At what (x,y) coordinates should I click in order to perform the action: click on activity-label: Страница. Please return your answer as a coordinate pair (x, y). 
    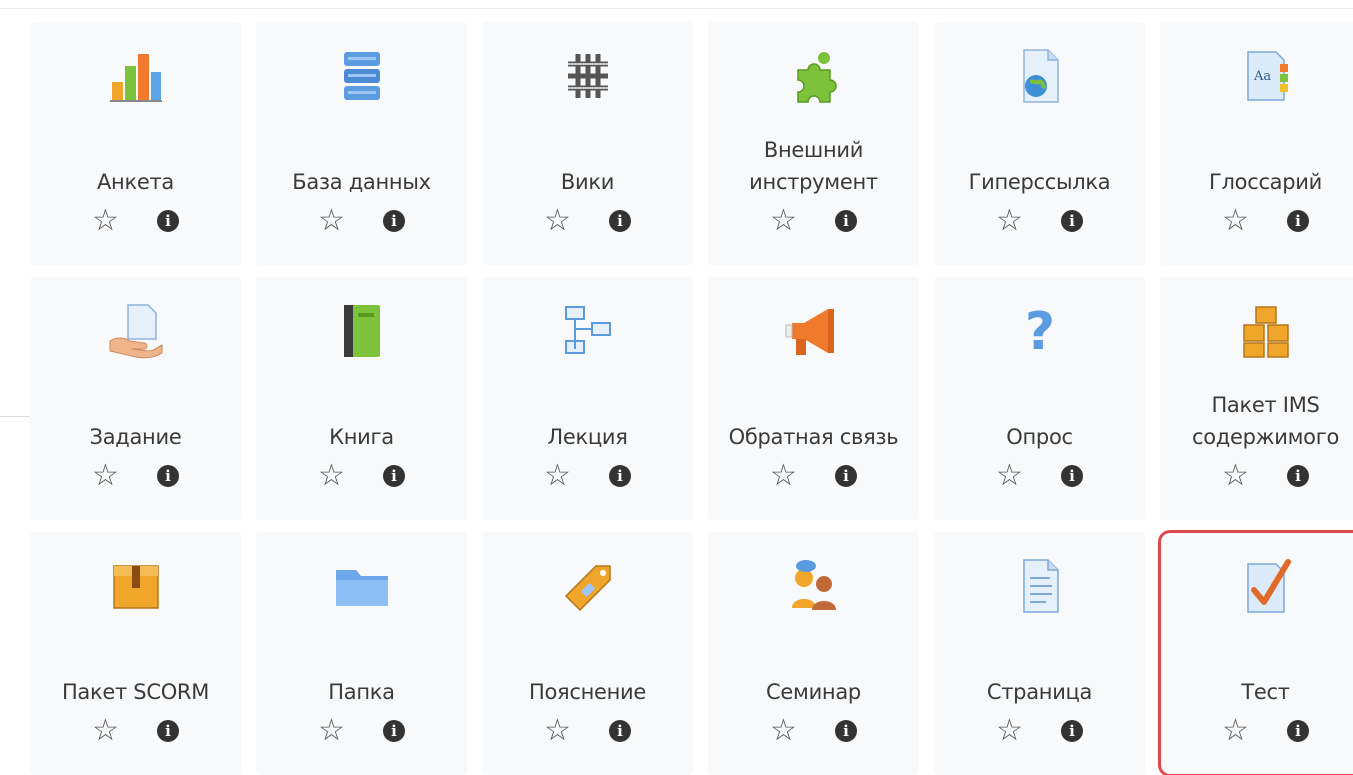
    Looking at the image, I should click on (1039, 666).